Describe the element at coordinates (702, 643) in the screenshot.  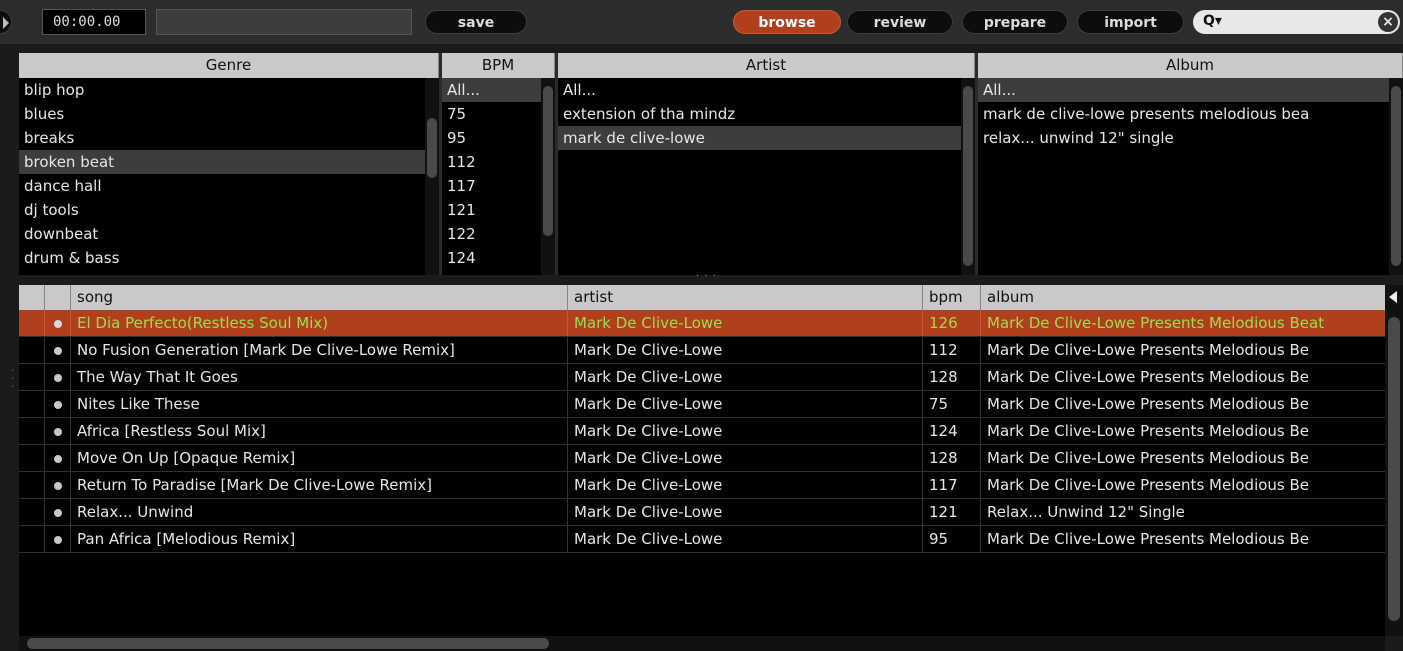
I see `table-horizontal-scrollbar` at that location.